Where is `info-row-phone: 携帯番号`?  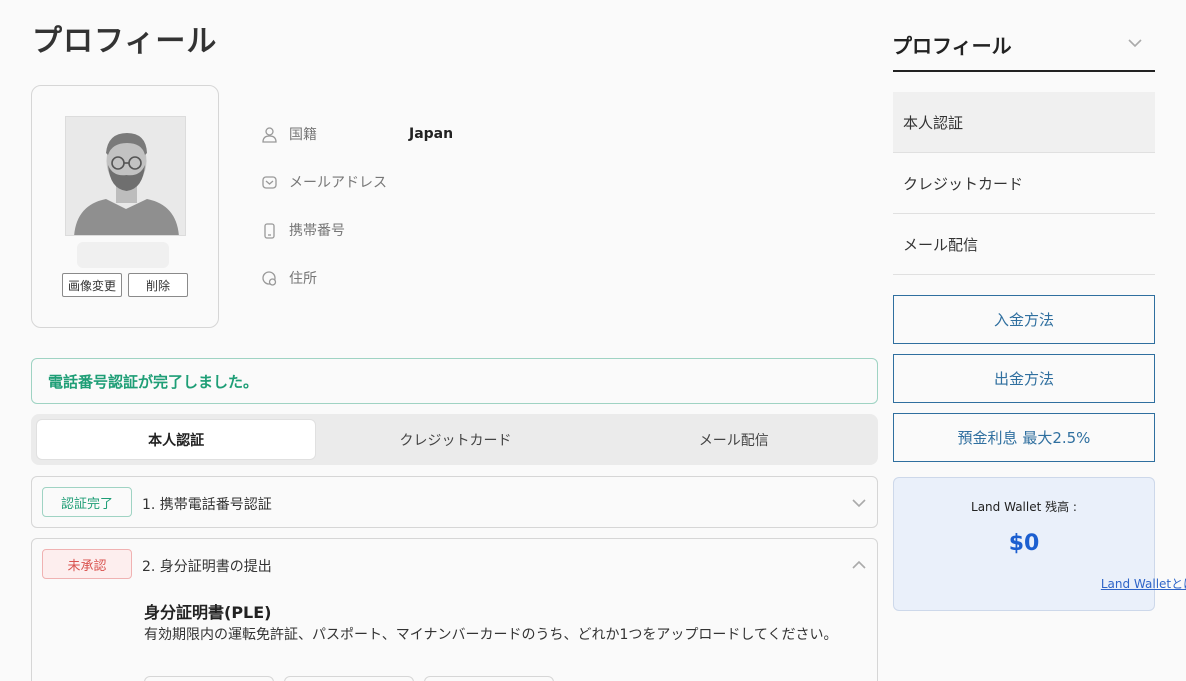
info-row-phone: 携帯番号 is located at coordinates (335, 230).